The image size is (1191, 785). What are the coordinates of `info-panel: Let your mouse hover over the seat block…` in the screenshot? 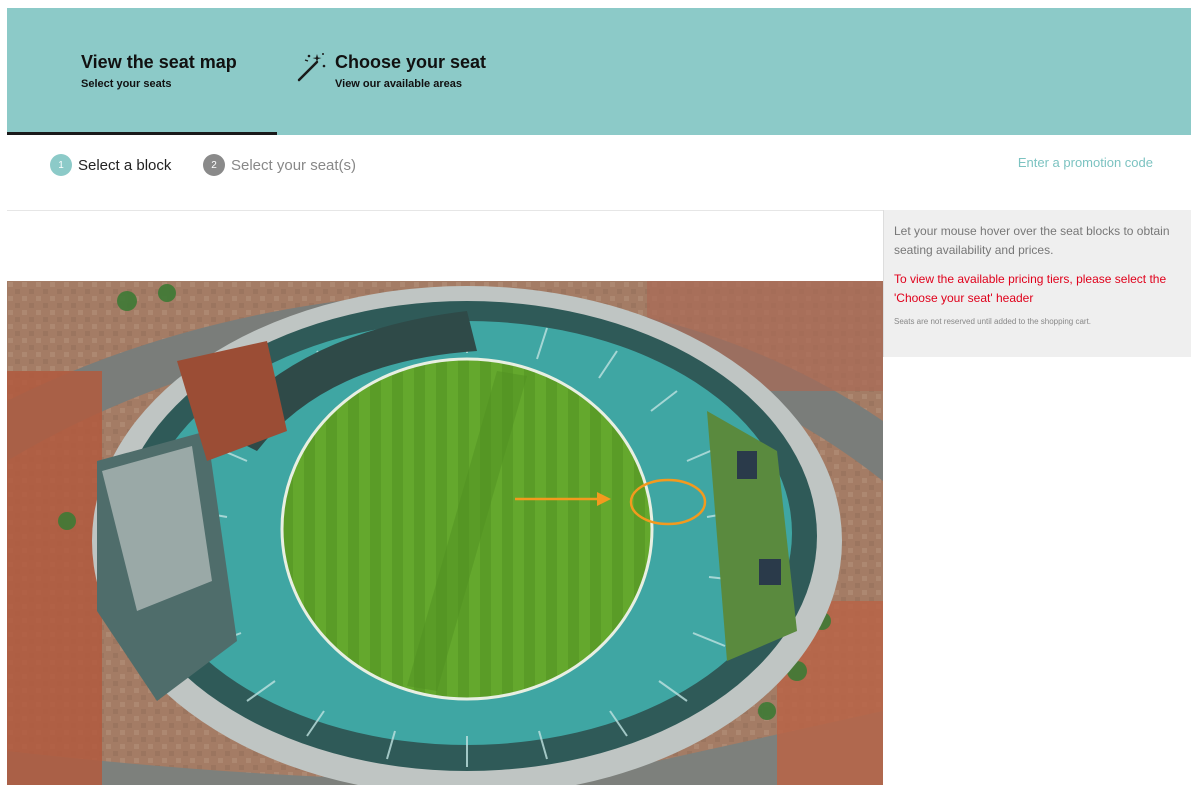 It's located at (1037, 283).